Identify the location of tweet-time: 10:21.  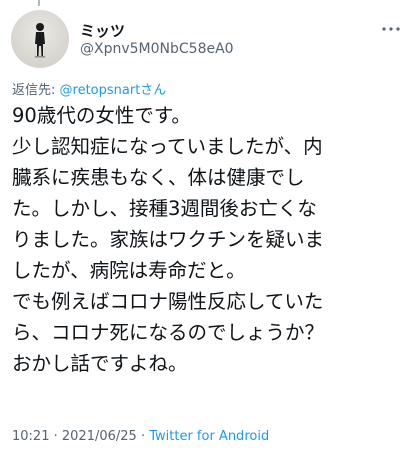
(30, 436).